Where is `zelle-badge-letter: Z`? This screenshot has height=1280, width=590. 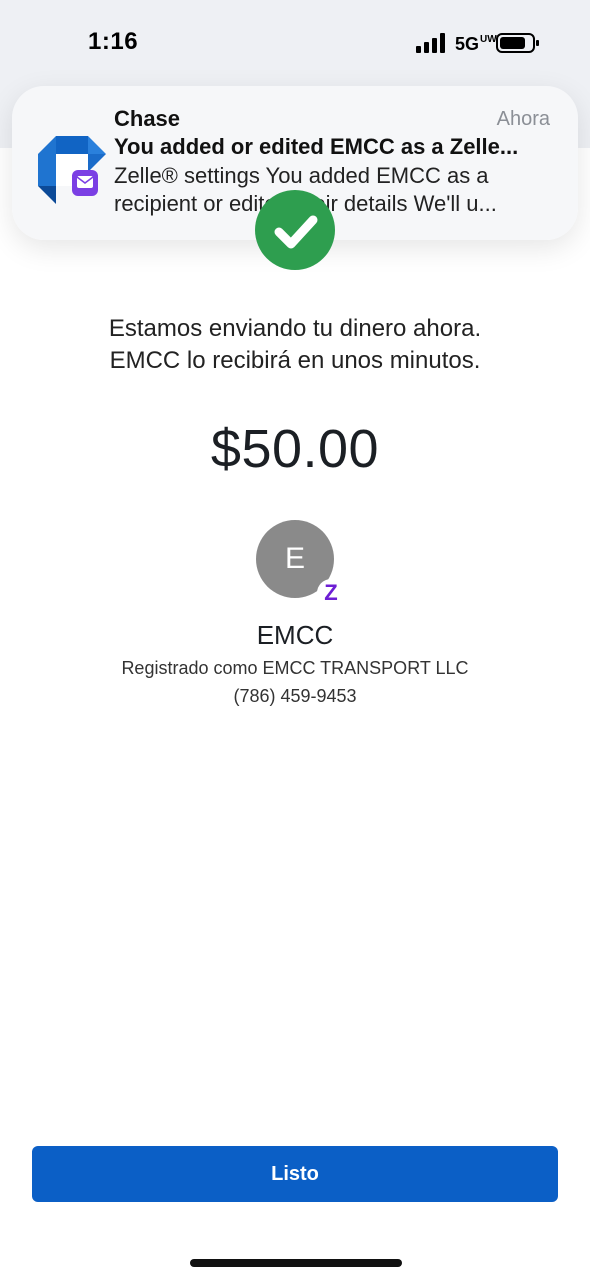 zelle-badge-letter: Z is located at coordinates (331, 592).